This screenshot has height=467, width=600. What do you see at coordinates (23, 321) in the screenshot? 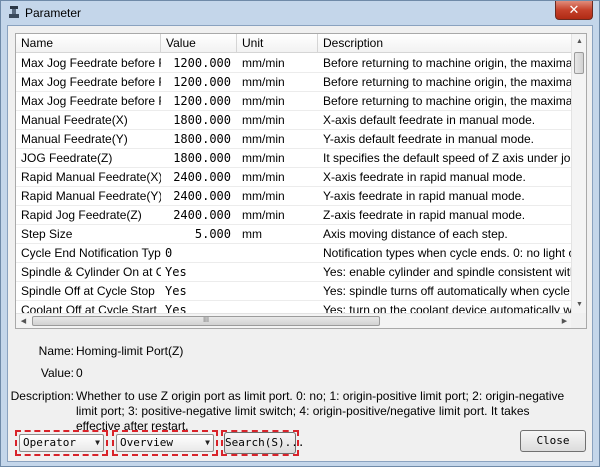
I see `scroll-left-icon: ◀` at bounding box center [23, 321].